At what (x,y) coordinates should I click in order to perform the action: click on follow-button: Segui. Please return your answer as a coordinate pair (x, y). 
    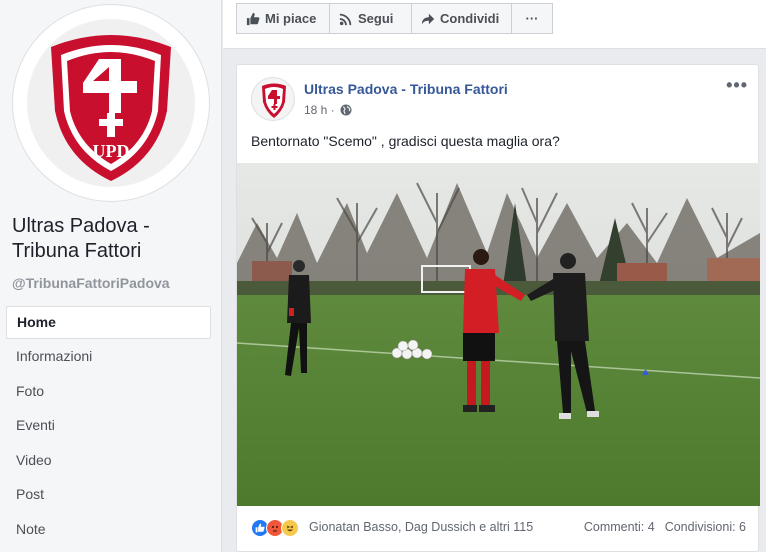
    Looking at the image, I should click on (370, 18).